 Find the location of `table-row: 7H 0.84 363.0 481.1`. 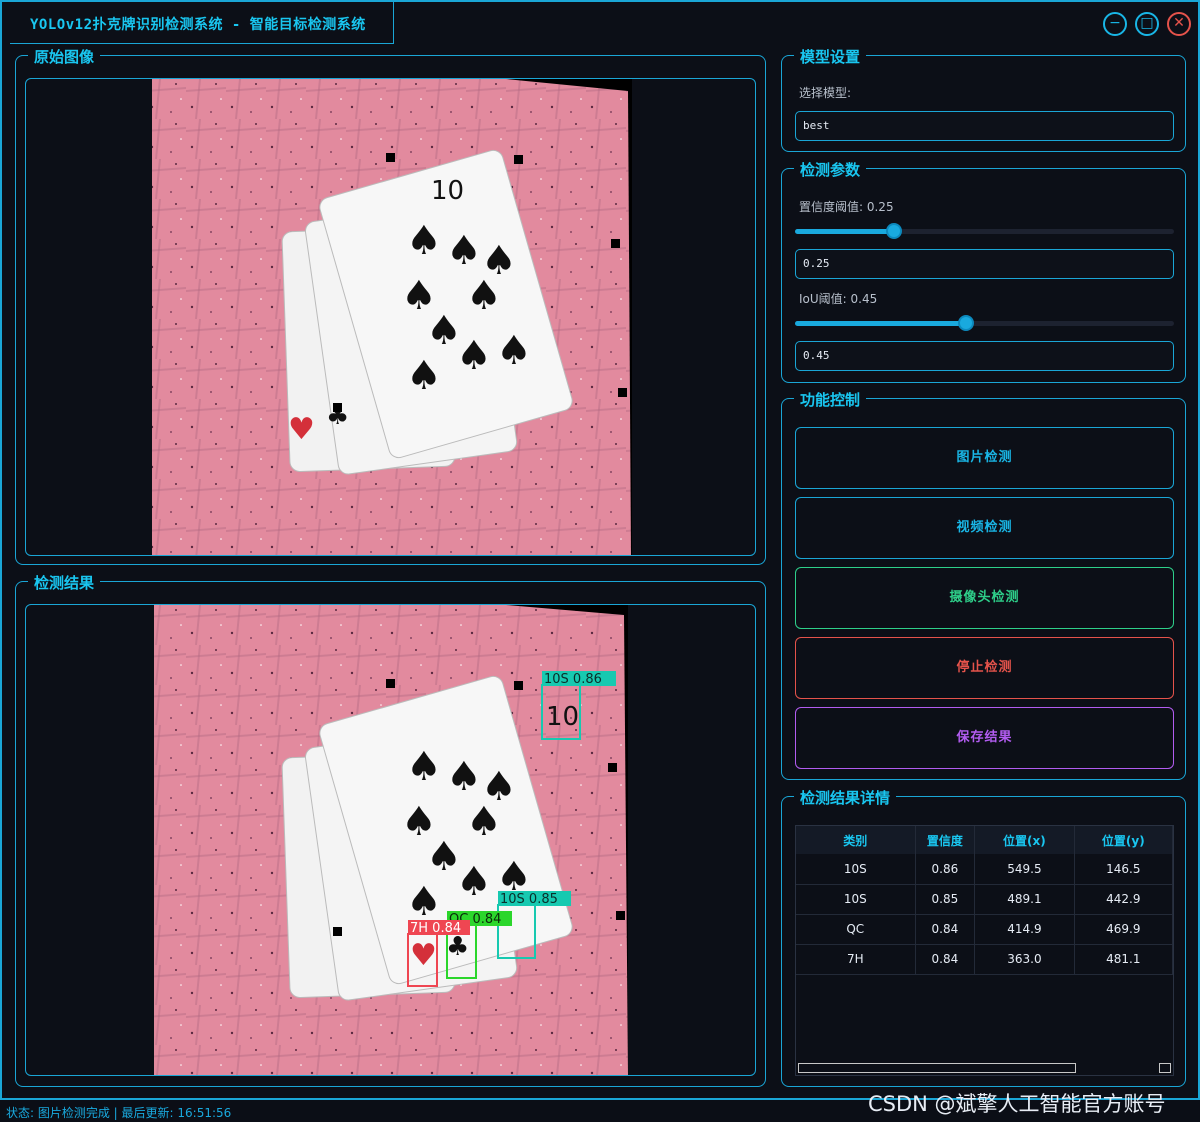

table-row: 7H 0.84 363.0 481.1 is located at coordinates (984, 959).